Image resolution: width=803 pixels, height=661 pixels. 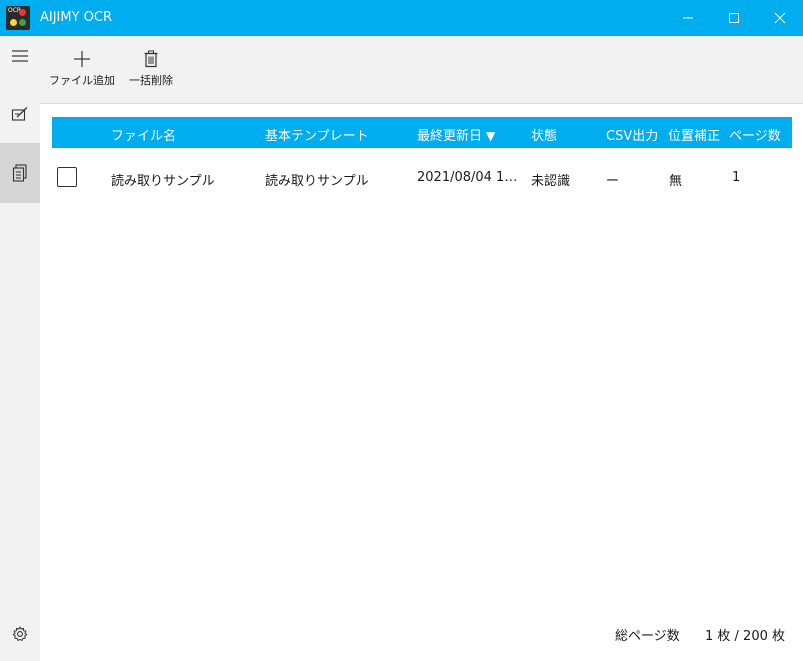 What do you see at coordinates (745, 636) in the screenshot?
I see `page-count-value: 1 枚 / 200 枚` at bounding box center [745, 636].